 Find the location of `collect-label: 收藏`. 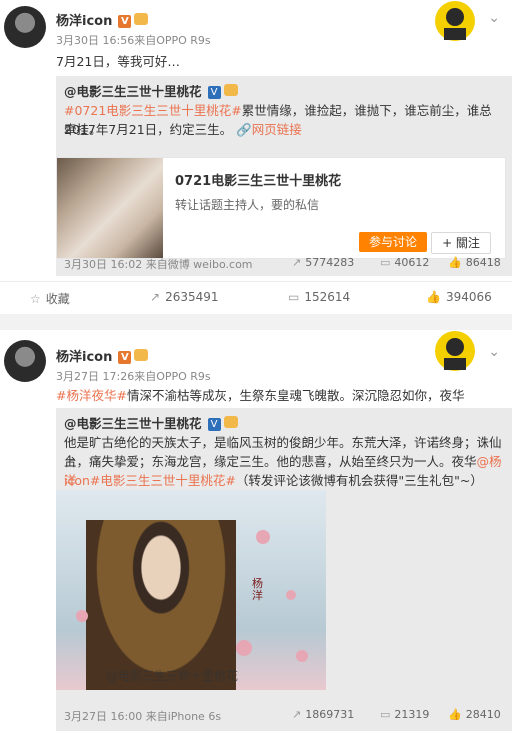

collect-label: 收藏 is located at coordinates (57, 299).